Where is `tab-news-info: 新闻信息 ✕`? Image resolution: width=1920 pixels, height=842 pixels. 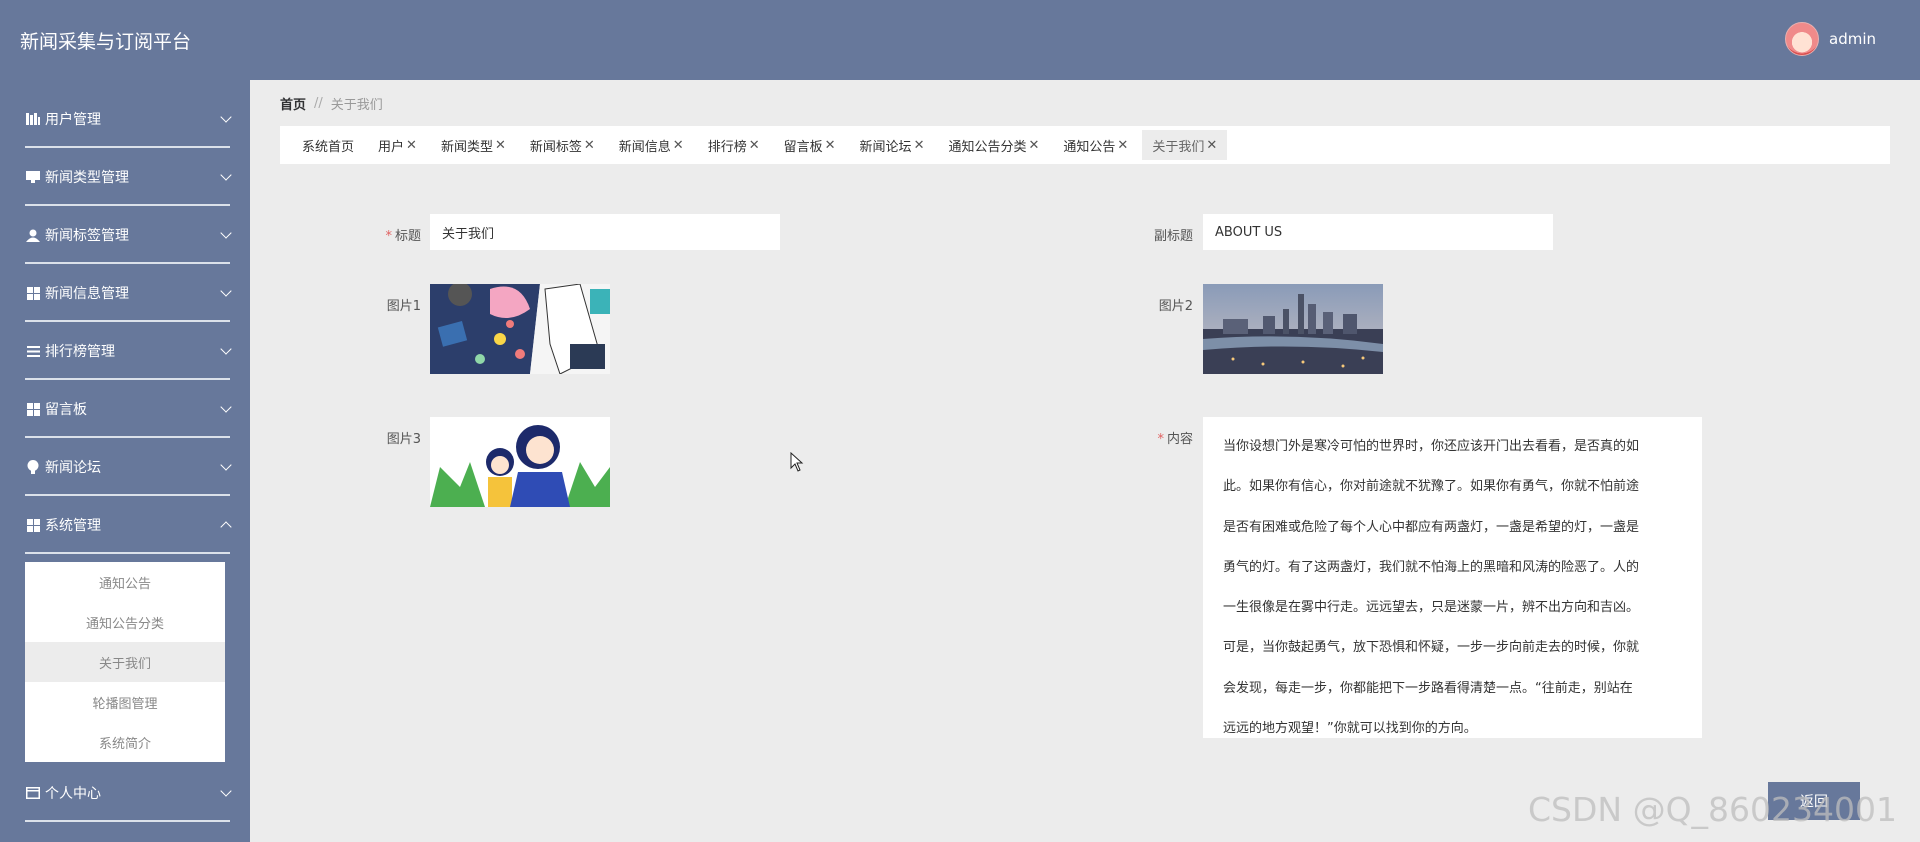 tab-news-info: 新闻信息 ✕ is located at coordinates (651, 145).